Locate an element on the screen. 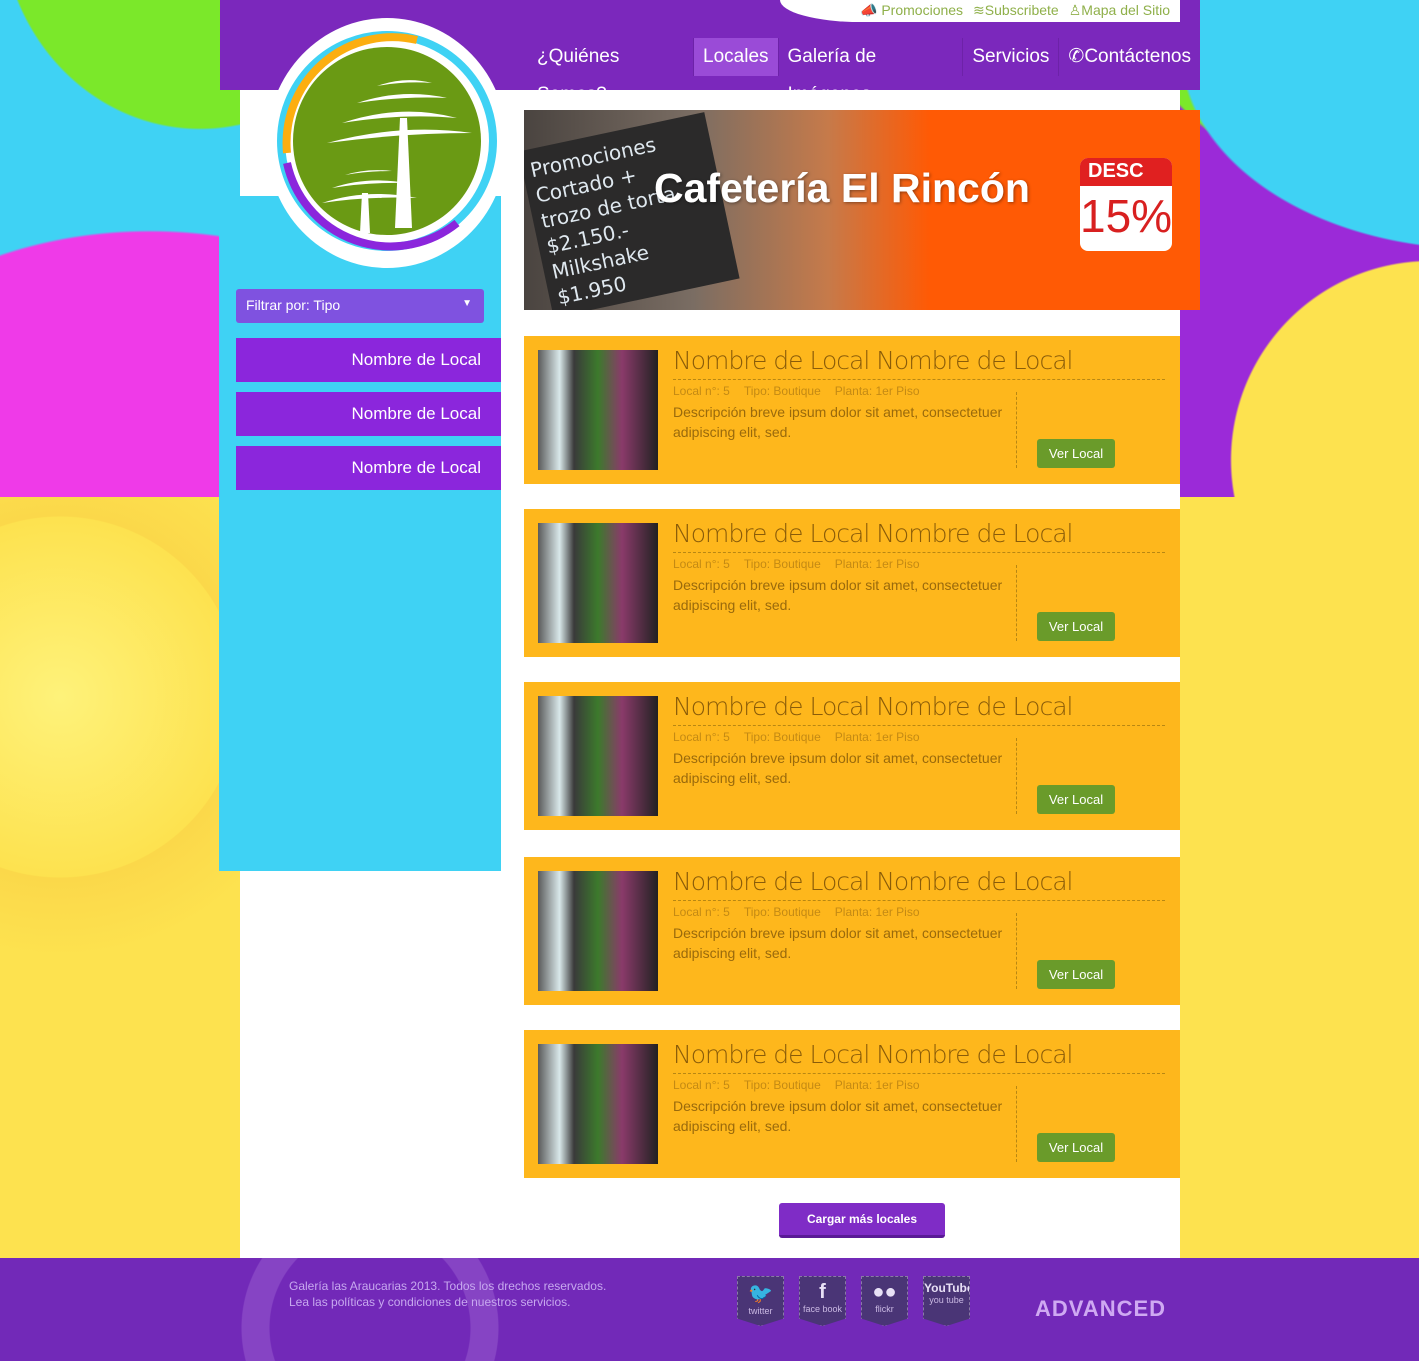 The width and height of the screenshot is (1419, 1361). nav-quienes-somos: ¿Quiénes Somos? is located at coordinates (611, 71).